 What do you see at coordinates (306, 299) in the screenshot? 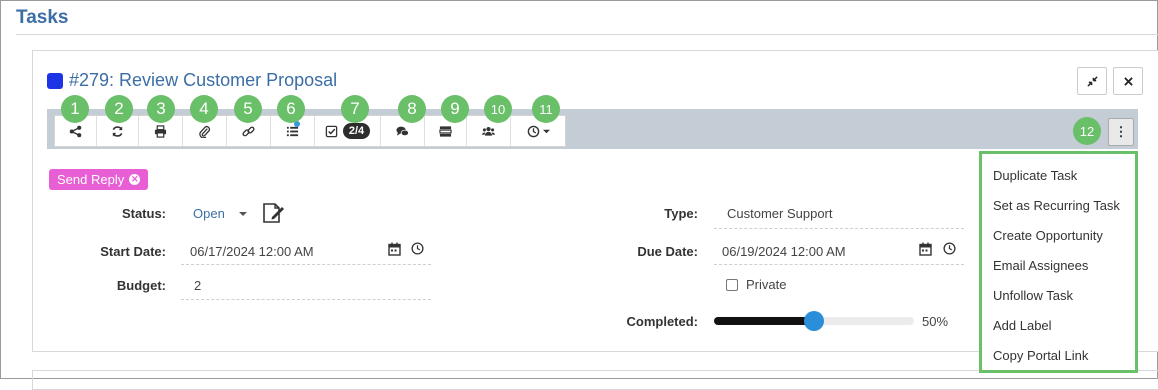
I see `budget-underline` at bounding box center [306, 299].